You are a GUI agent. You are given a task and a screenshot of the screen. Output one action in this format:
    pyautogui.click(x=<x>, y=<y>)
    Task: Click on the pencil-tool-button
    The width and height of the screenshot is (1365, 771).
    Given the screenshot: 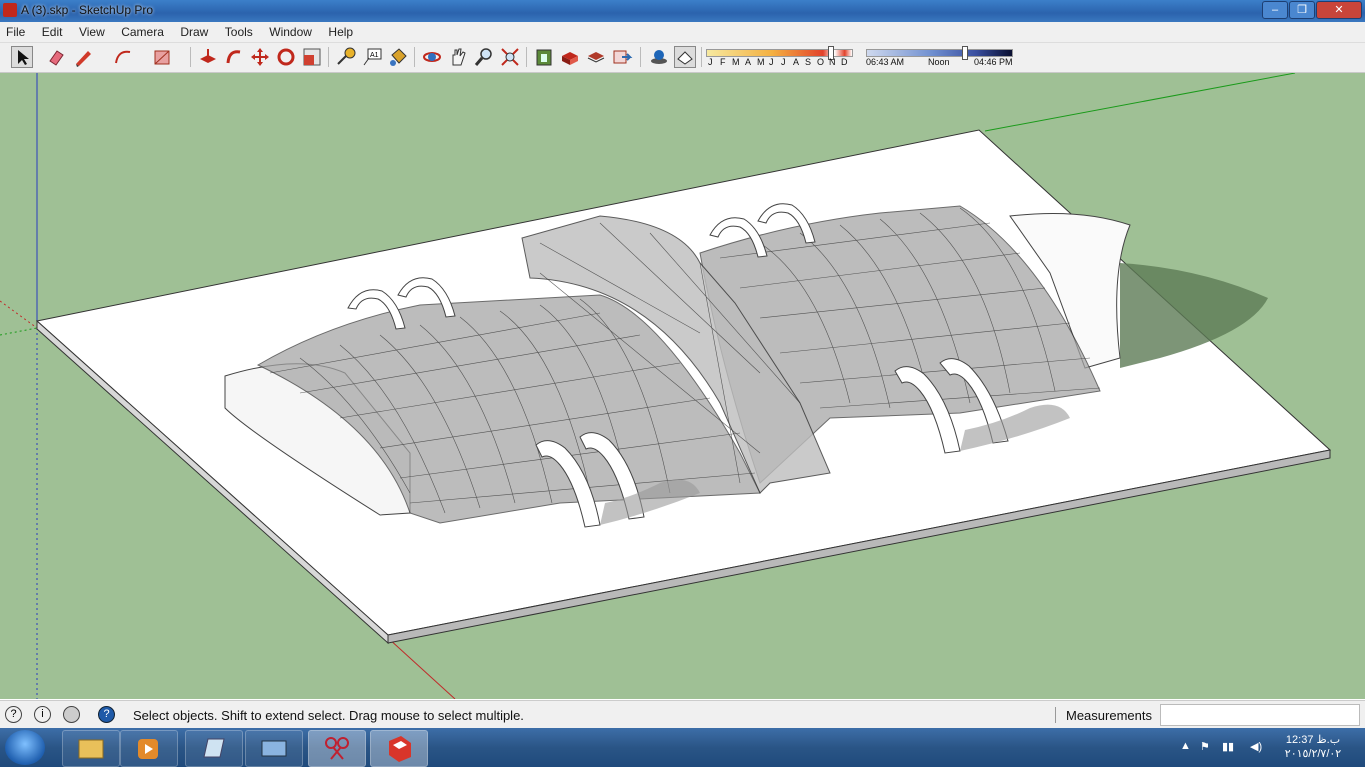 What is the action you would take?
    pyautogui.click(x=83, y=57)
    